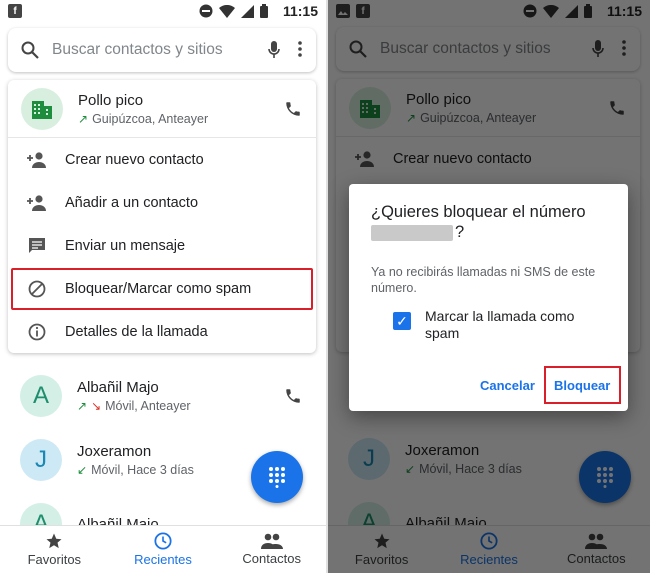 Image resolution: width=650 pixels, height=573 pixels. What do you see at coordinates (163, 12) in the screenshot?
I see `status-bar: f 11:15` at bounding box center [163, 12].